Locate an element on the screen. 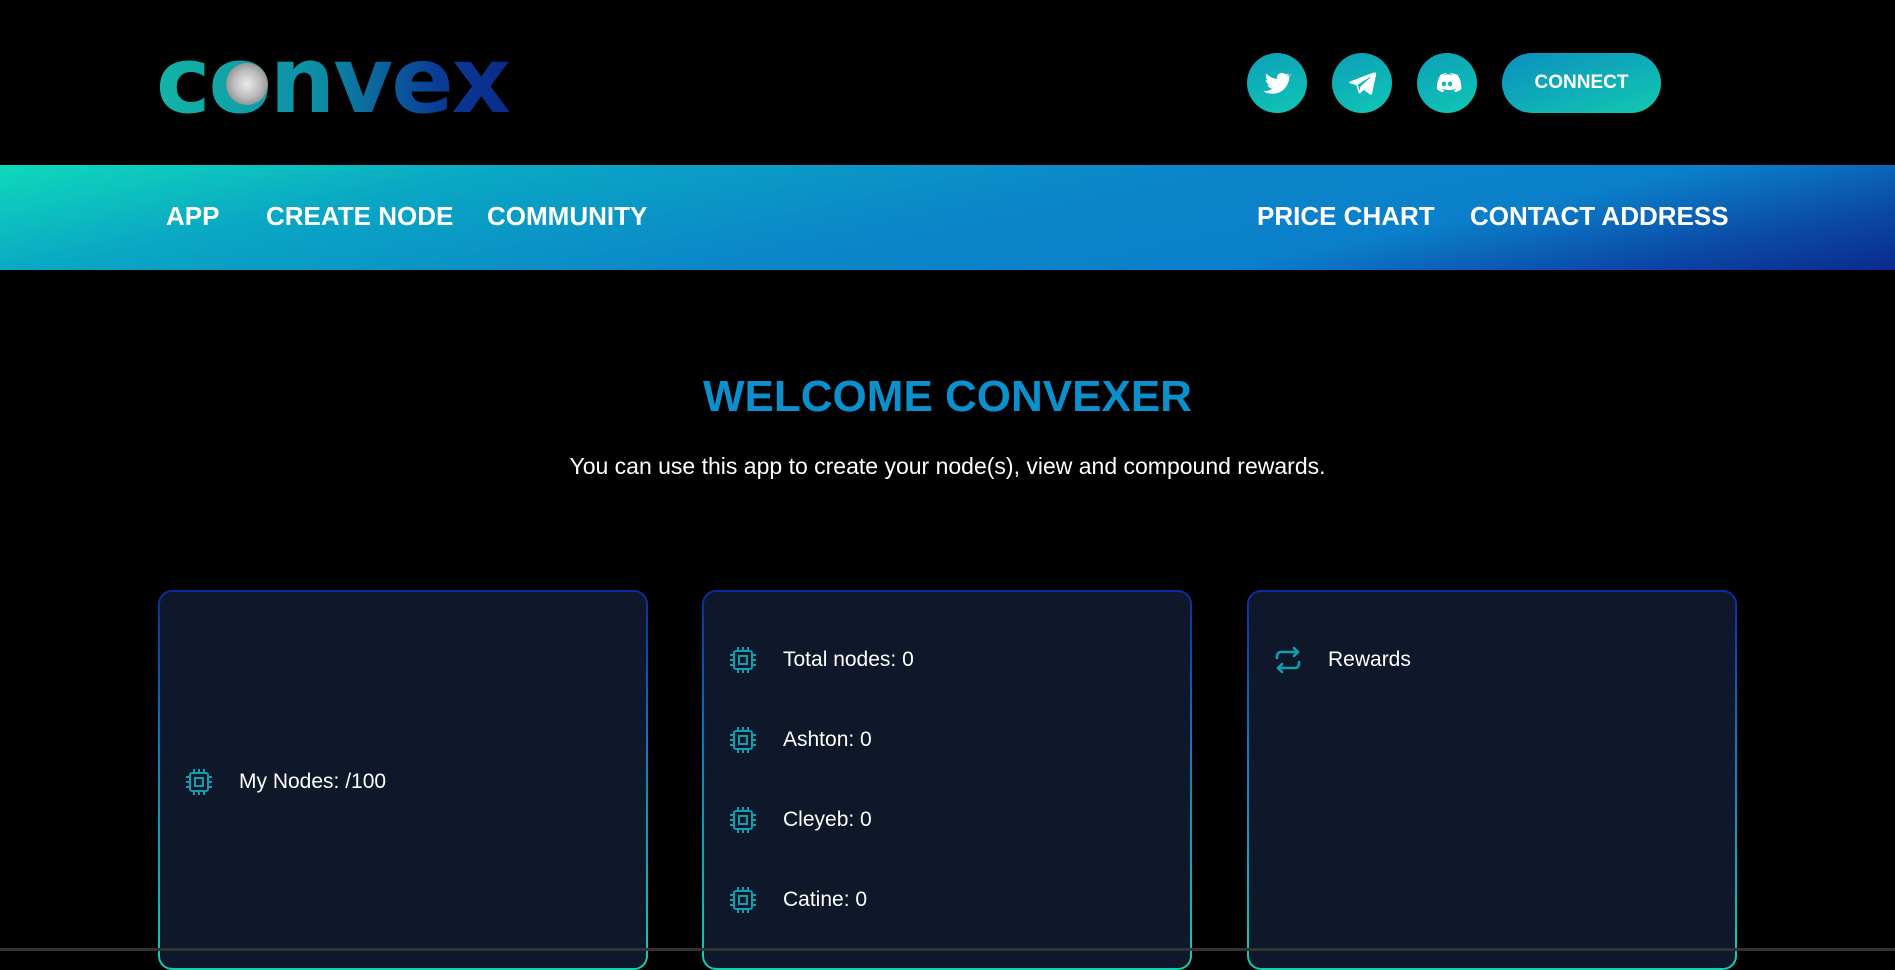 This screenshot has height=970, width=1895. twitter-icon is located at coordinates (1277, 83).